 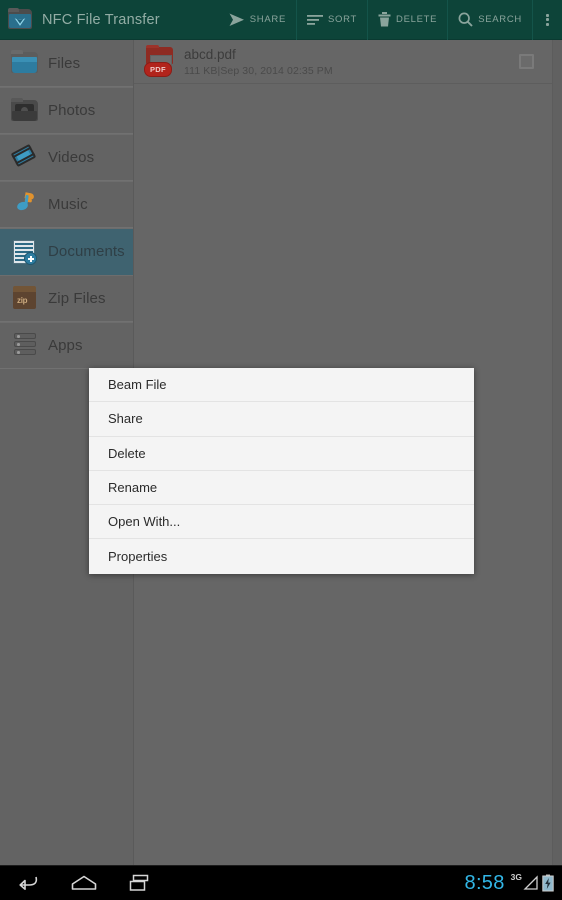 I want to click on film-strip-icon, so click(x=25, y=158).